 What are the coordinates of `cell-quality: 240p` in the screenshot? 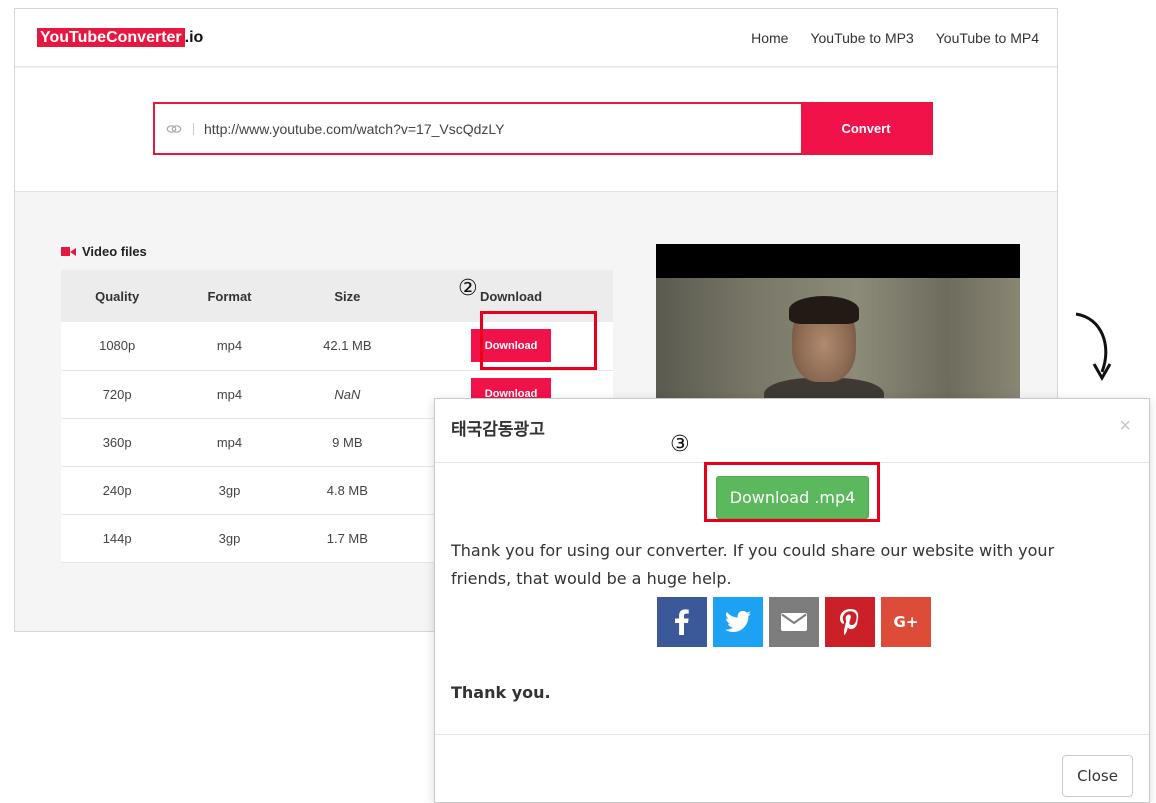 It's located at (117, 490).